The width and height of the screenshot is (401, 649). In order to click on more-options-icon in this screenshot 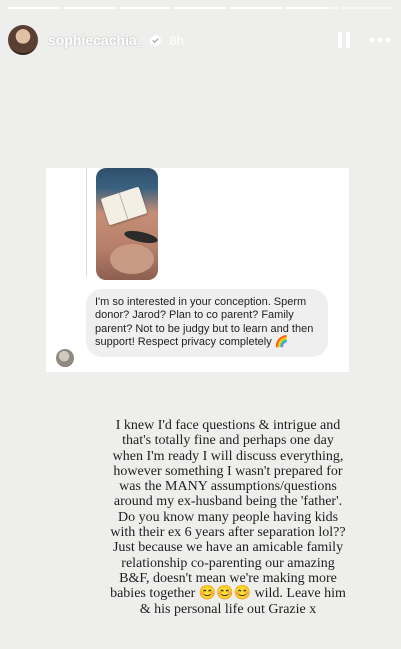, I will do `click(380, 40)`.